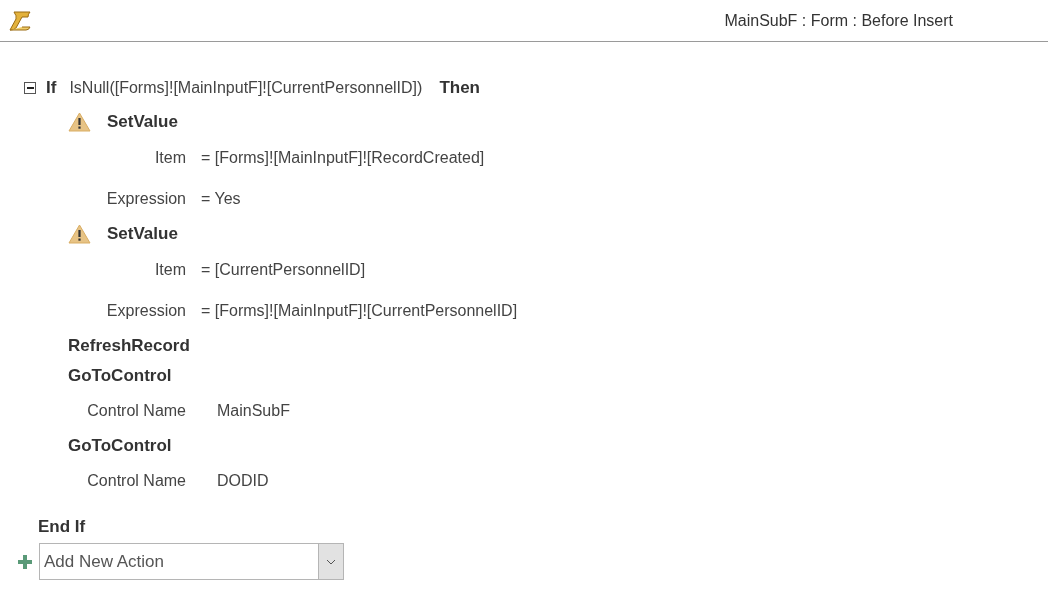 The width and height of the screenshot is (1048, 616). Describe the element at coordinates (62, 526) in the screenshot. I see `end-if-keyword: End If` at that location.